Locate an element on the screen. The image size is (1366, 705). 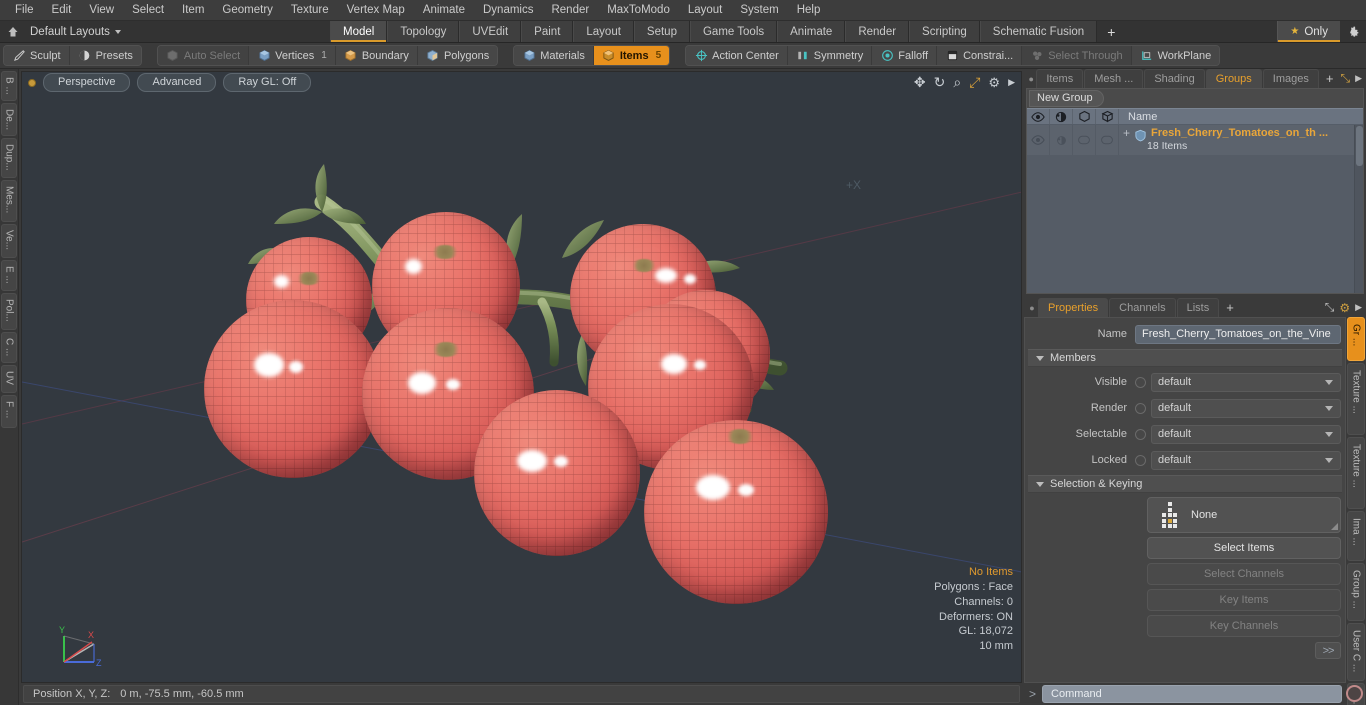
falloff-button: Falloff is located at coordinates (905, 55).